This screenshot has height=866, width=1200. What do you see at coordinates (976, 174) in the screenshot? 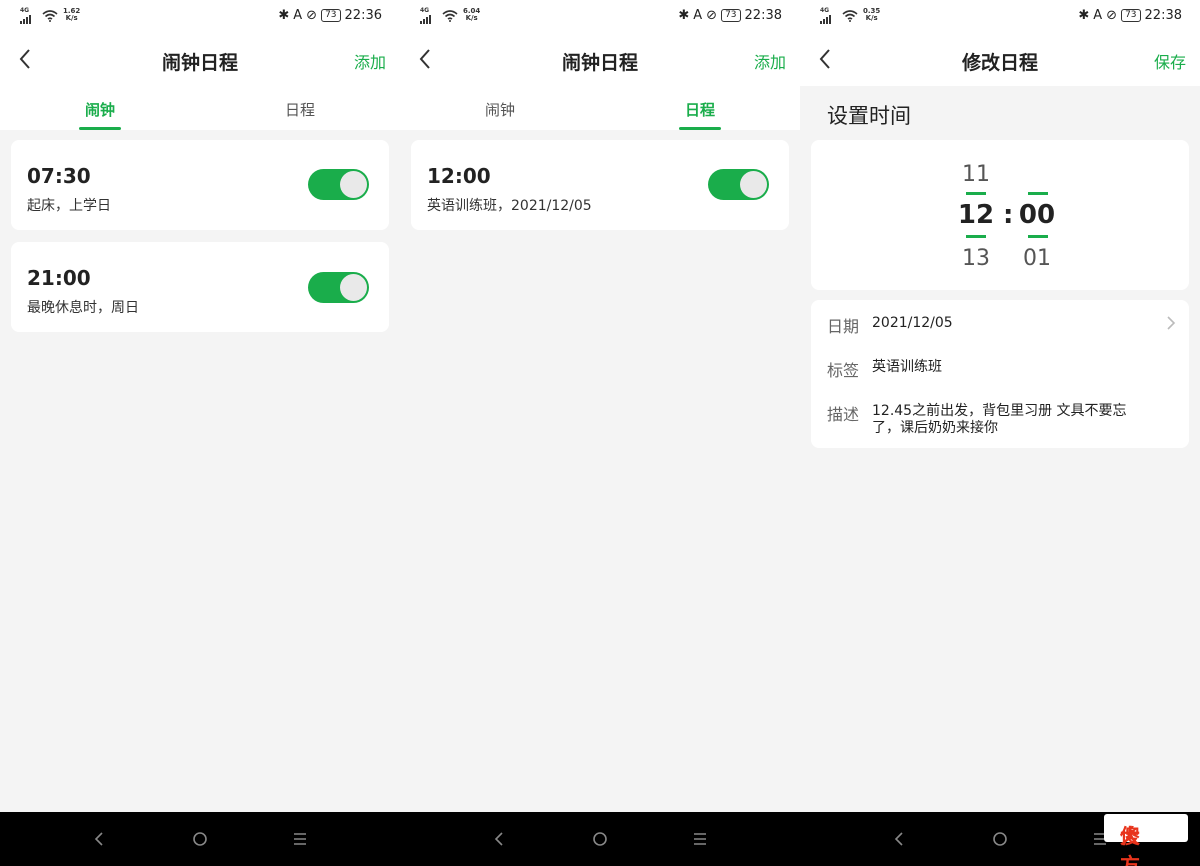
I see `hour-option-prev: 11` at bounding box center [976, 174].